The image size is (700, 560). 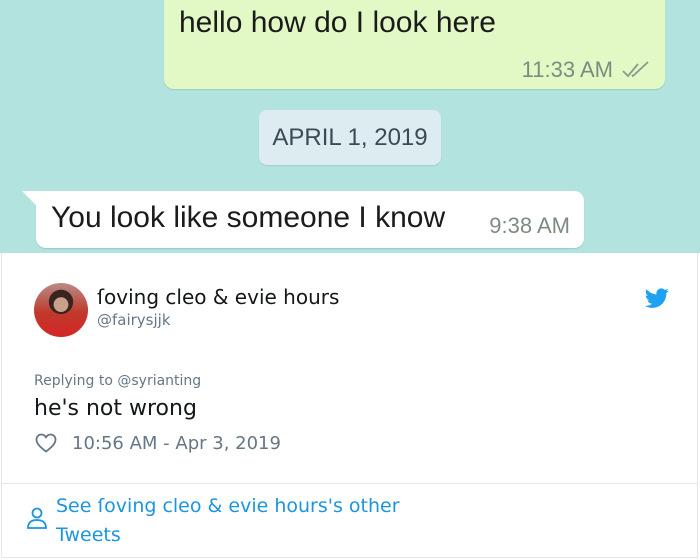 I want to click on incoming-message-bubble: You look like someone I know 9:38 AM, so click(x=303, y=219).